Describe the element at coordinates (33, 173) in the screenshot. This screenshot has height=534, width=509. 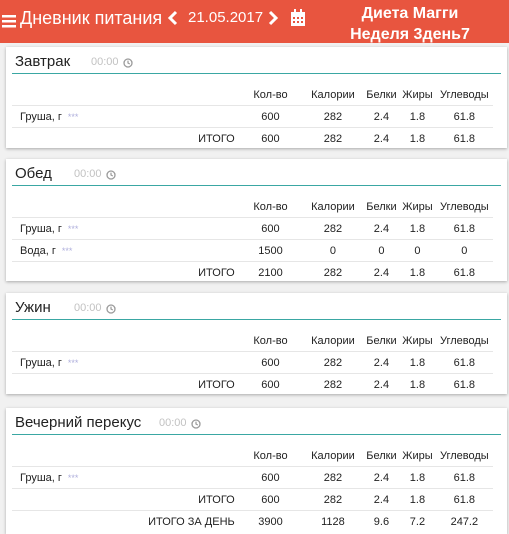
I see `meal-name: Обед` at that location.